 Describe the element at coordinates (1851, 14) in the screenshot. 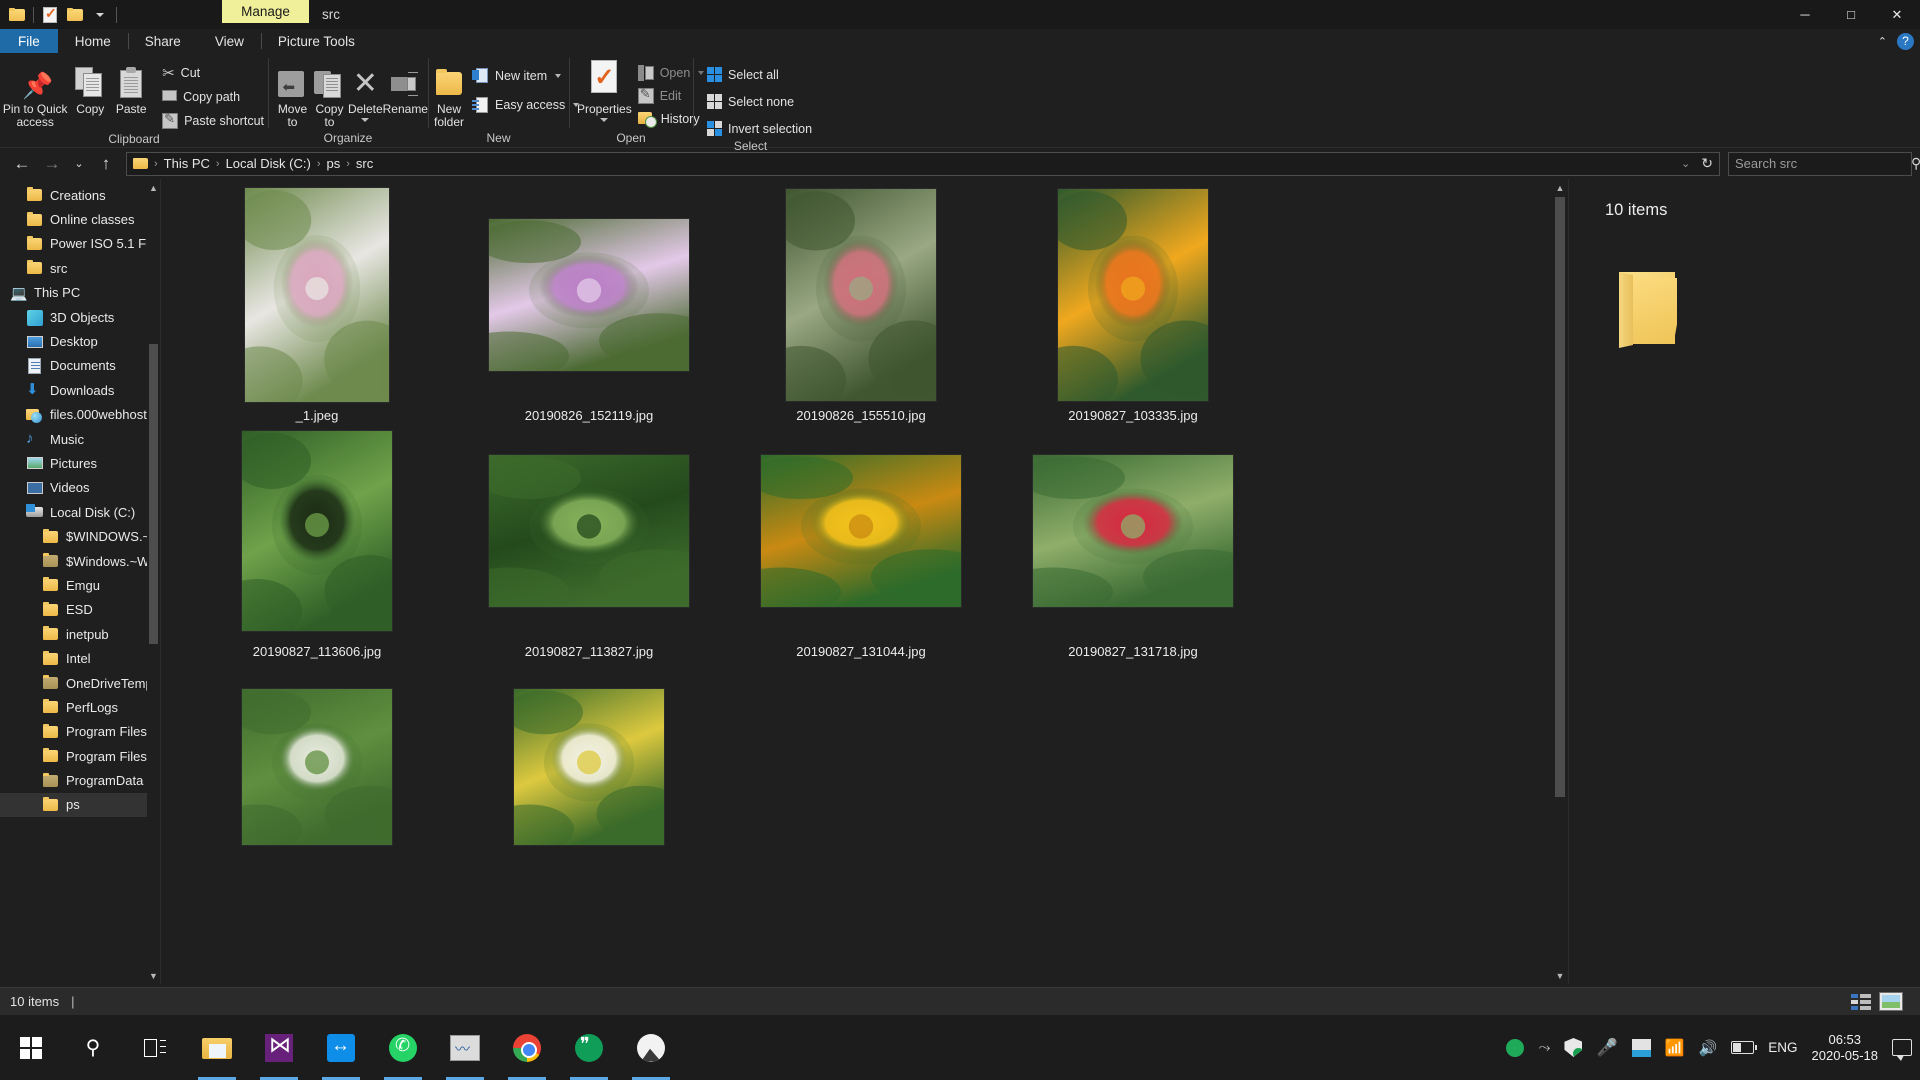

I see `maximize-button: □` at that location.